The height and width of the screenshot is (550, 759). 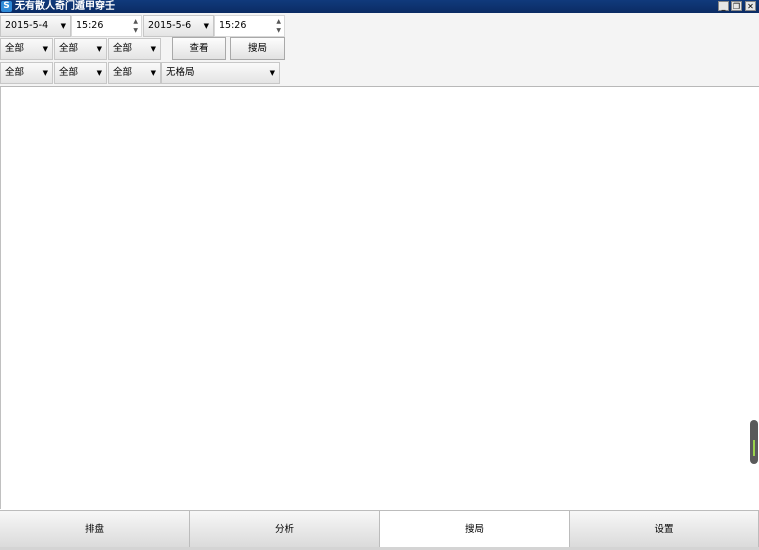 What do you see at coordinates (475, 529) in the screenshot?
I see `tab-search: 搜局` at bounding box center [475, 529].